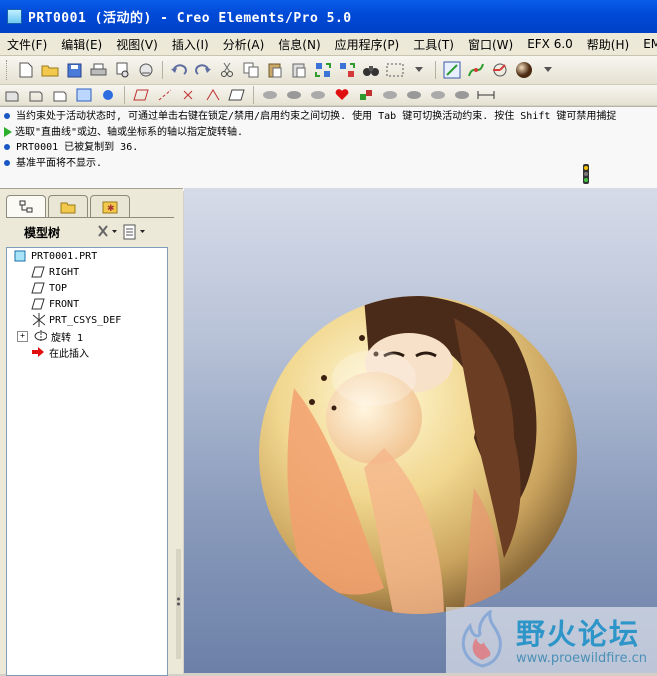 This screenshot has height=676, width=657. What do you see at coordinates (87, 304) in the screenshot?
I see `tree-item-front: FRONT` at bounding box center [87, 304].